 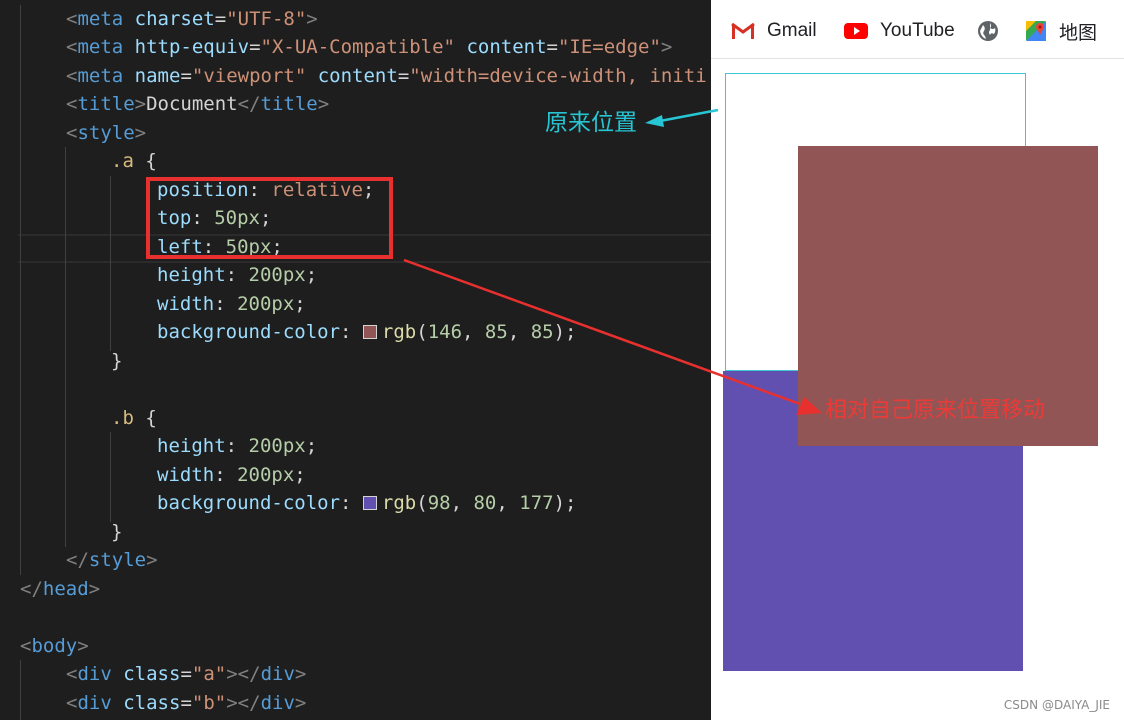 I want to click on code-line-head-close: </head>, so click(x=60, y=589).